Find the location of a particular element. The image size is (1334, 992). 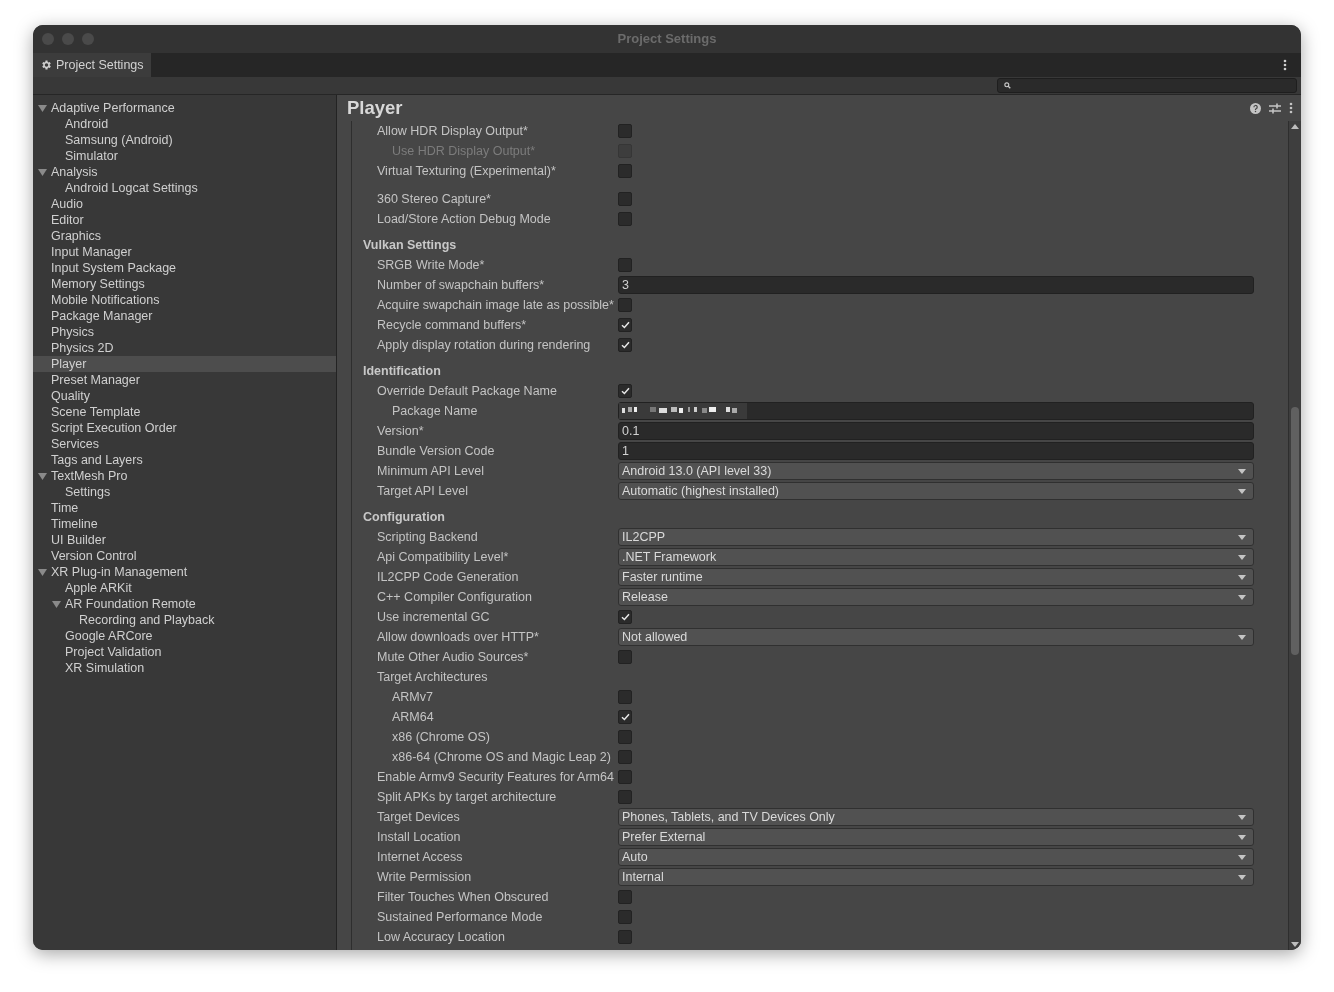

setting-label: Mute Other Audio Sources* is located at coordinates (453, 657).